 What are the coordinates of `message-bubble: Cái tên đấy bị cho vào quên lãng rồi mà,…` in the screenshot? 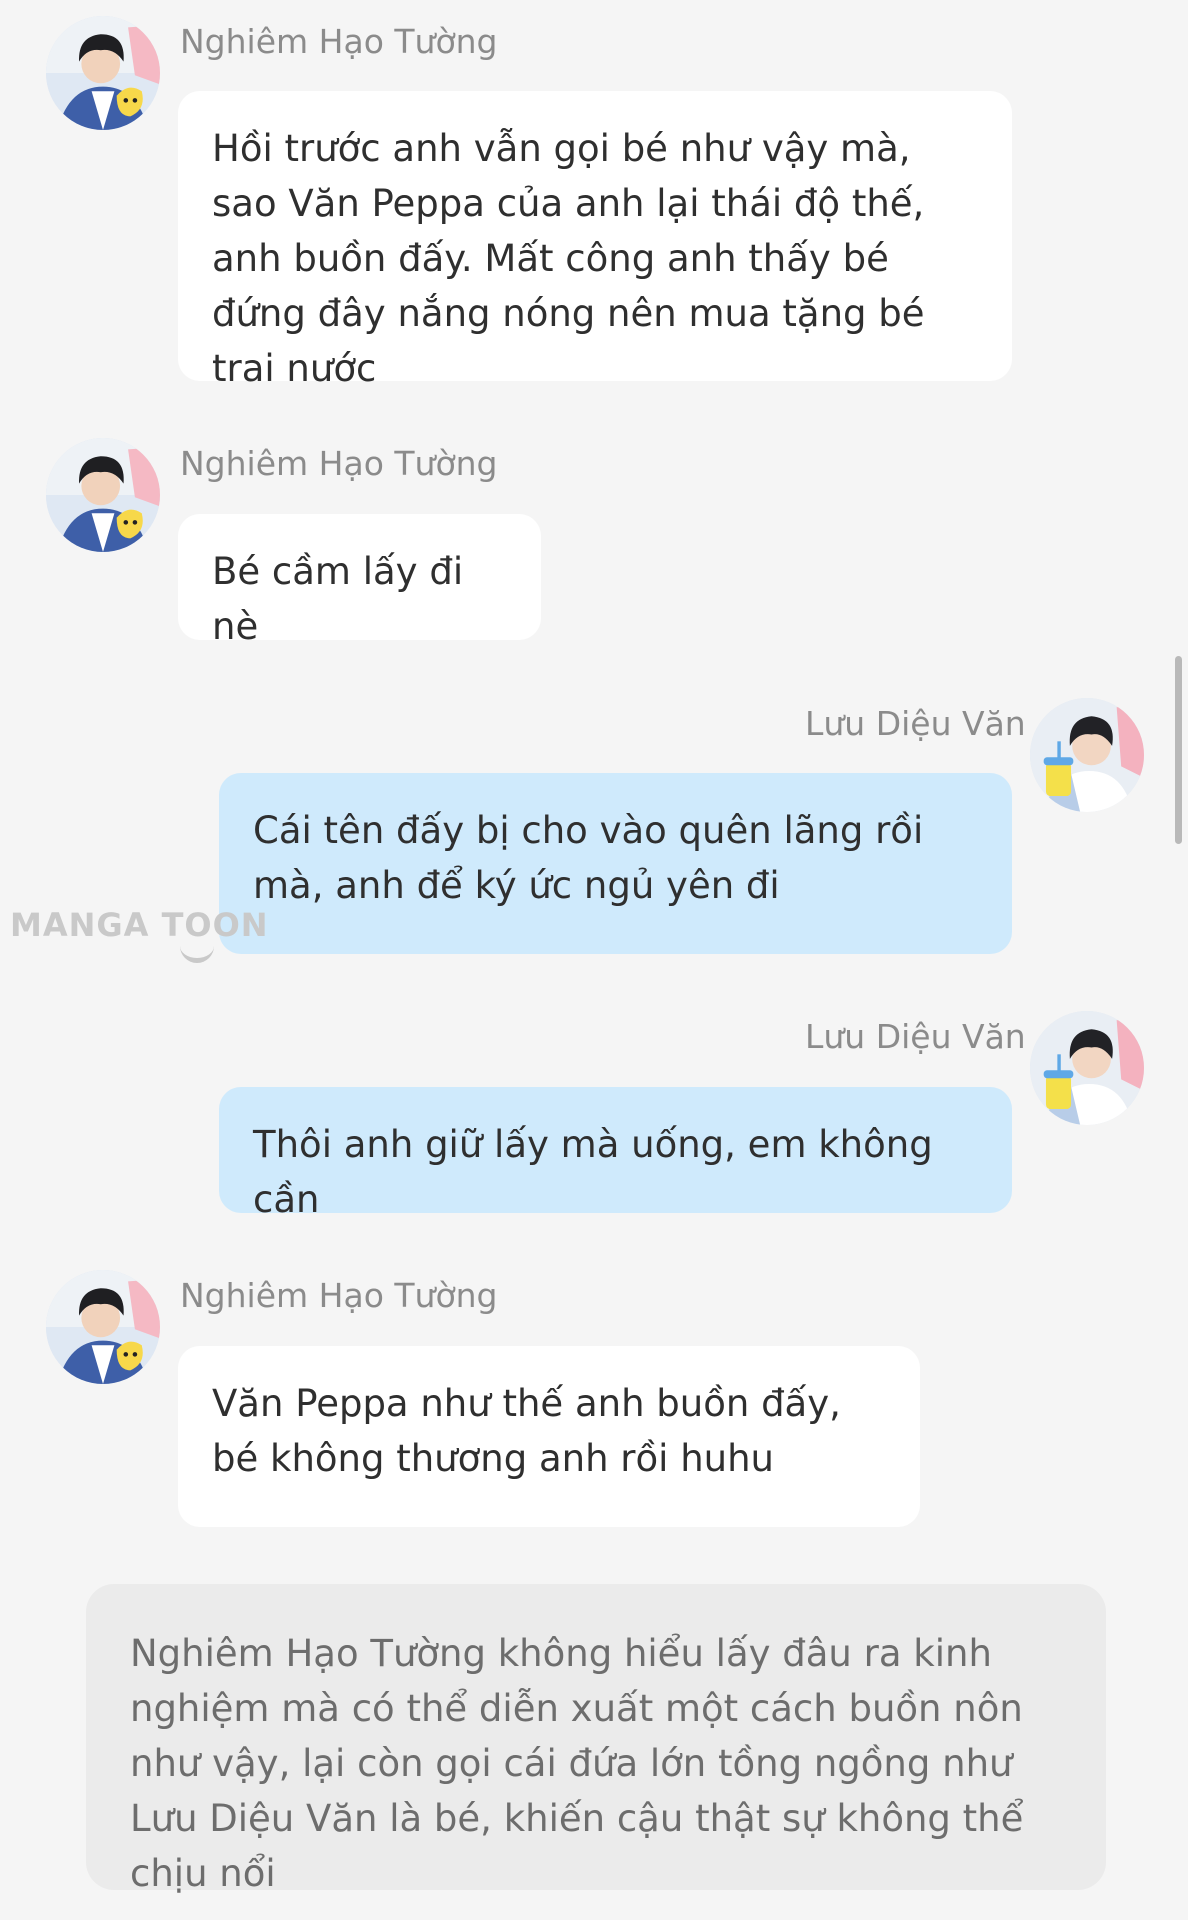 It's located at (615, 863).